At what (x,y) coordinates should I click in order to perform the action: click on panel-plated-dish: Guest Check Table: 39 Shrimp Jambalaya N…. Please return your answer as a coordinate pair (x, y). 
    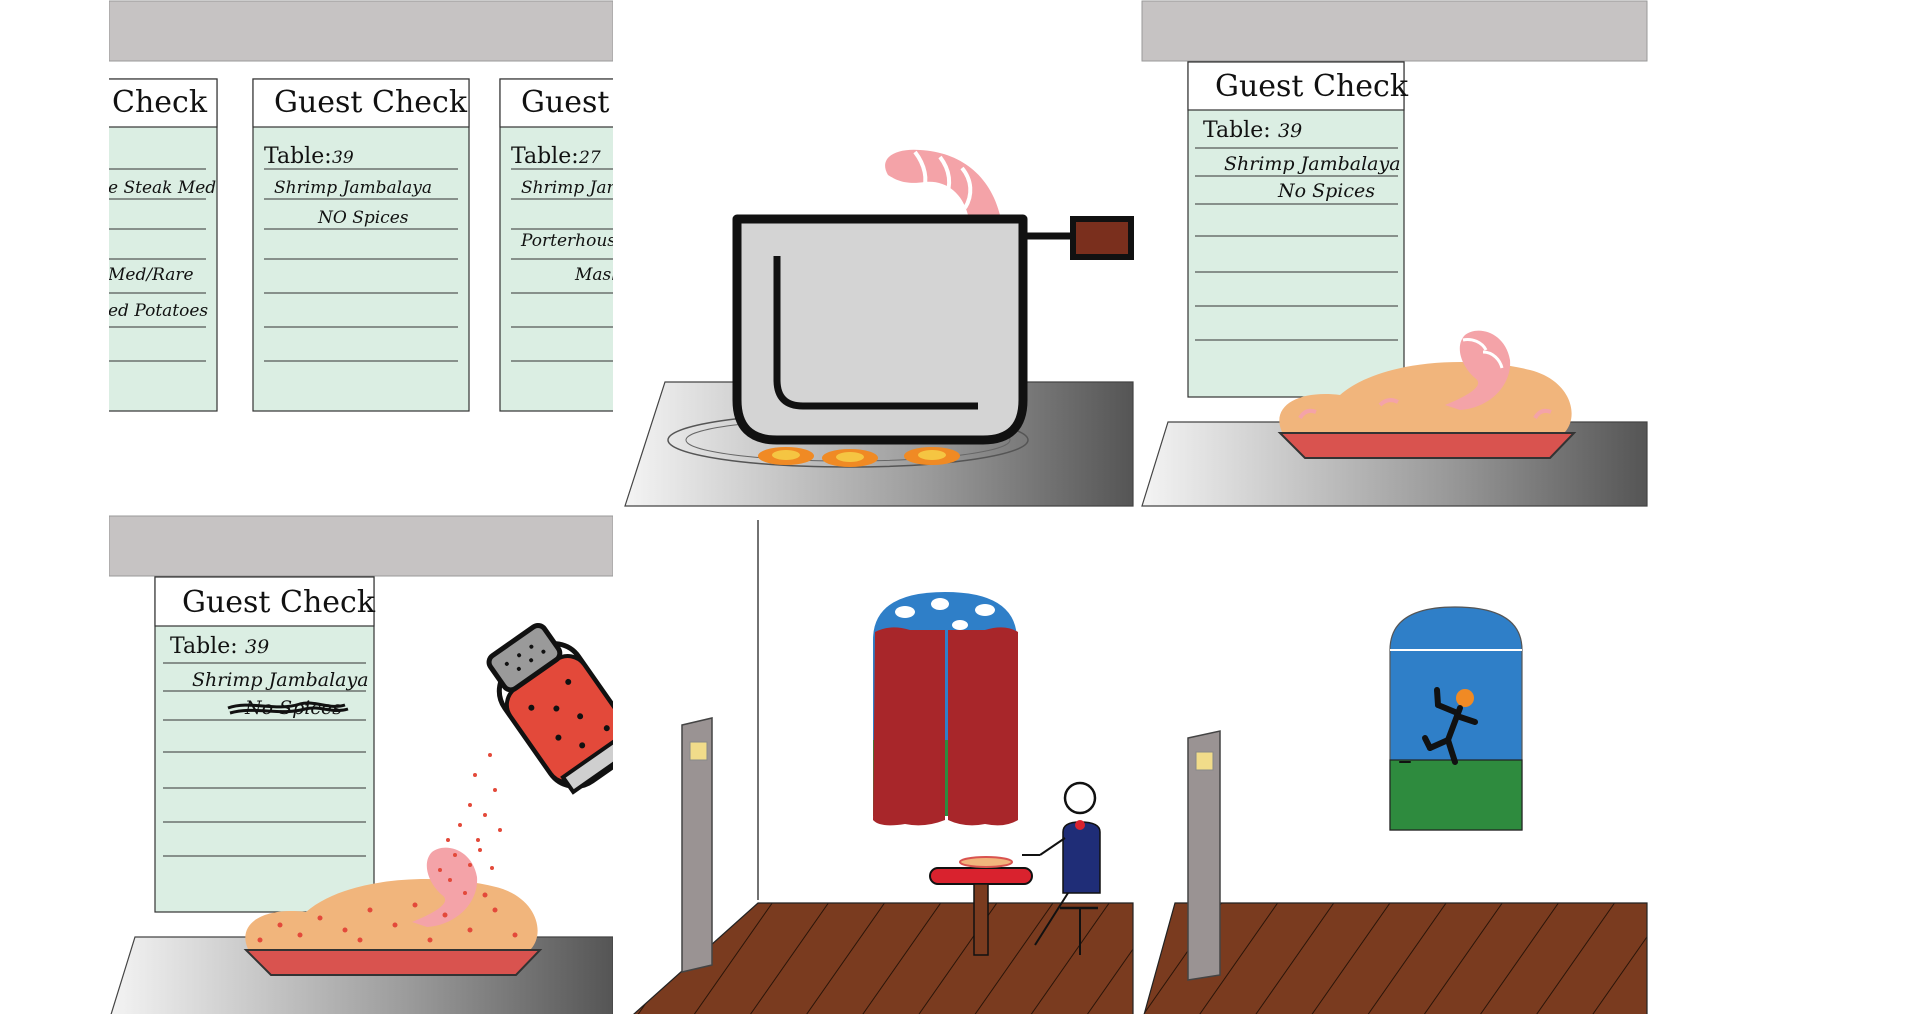
    Looking at the image, I should click on (1394, 253).